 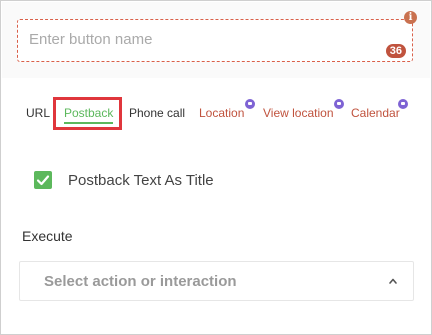 What do you see at coordinates (140, 281) in the screenshot?
I see `execute-select-placeholder: Select action or interaction` at bounding box center [140, 281].